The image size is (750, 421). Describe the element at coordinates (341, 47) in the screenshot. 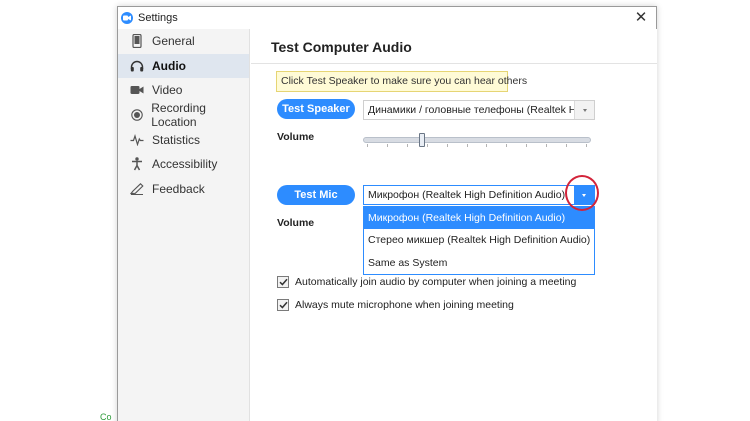

I see `page-title: Test Computer Audio` at that location.